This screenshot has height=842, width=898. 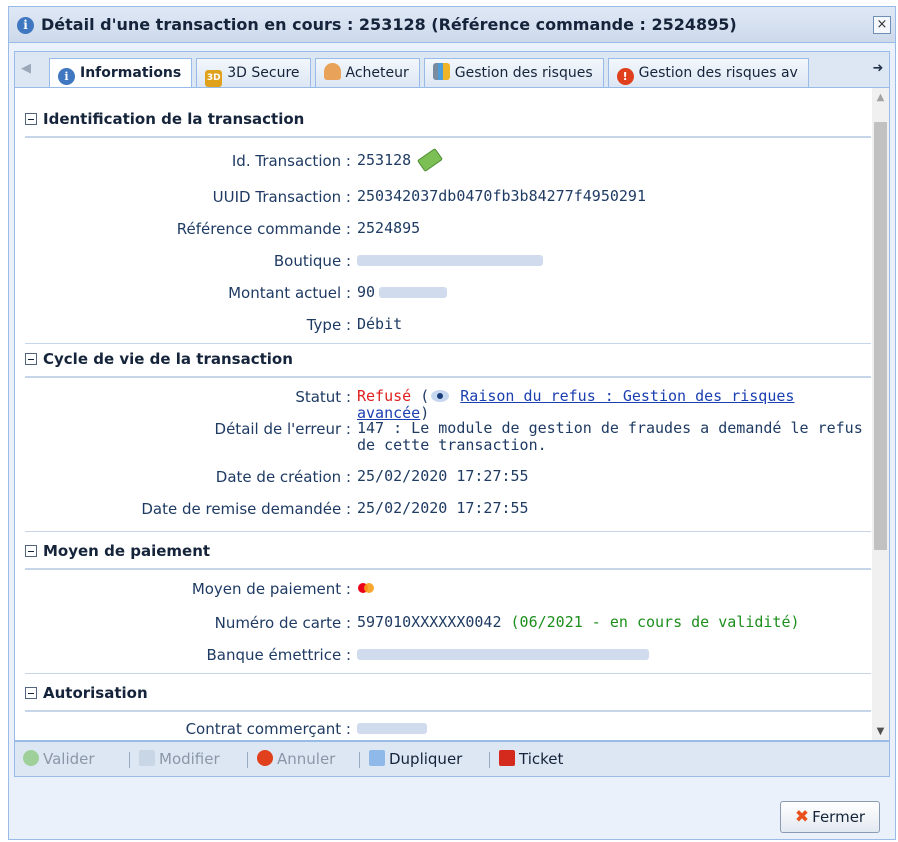 What do you see at coordinates (328, 325) in the screenshot?
I see `field-label: Type :` at bounding box center [328, 325].